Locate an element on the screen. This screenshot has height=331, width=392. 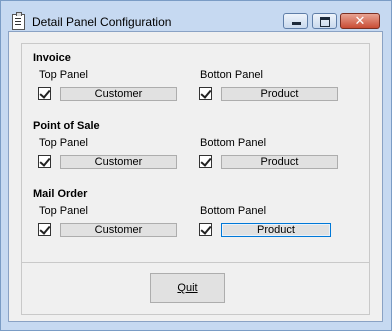
pos-bottom-panel-button: Product is located at coordinates (279, 162).